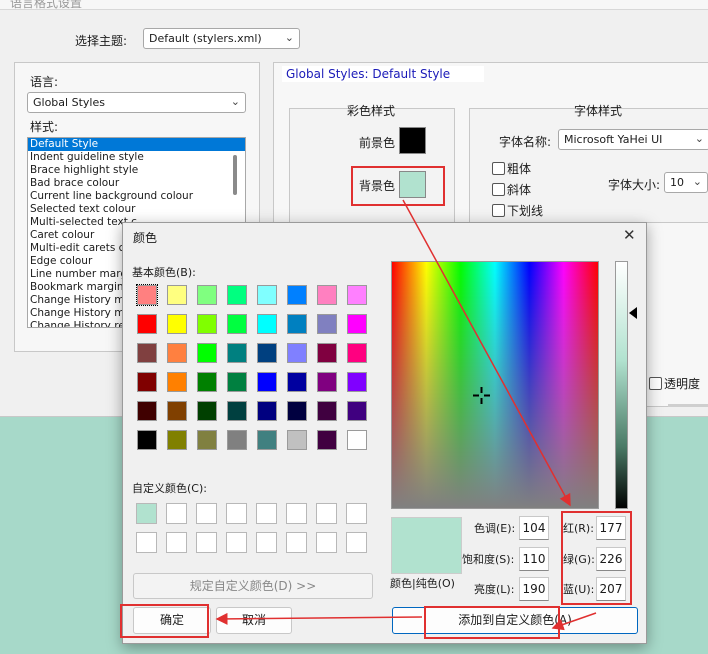 This screenshot has height=654, width=708. Describe the element at coordinates (319, 618) in the screenshot. I see `arrow-to-ok-button` at that location.